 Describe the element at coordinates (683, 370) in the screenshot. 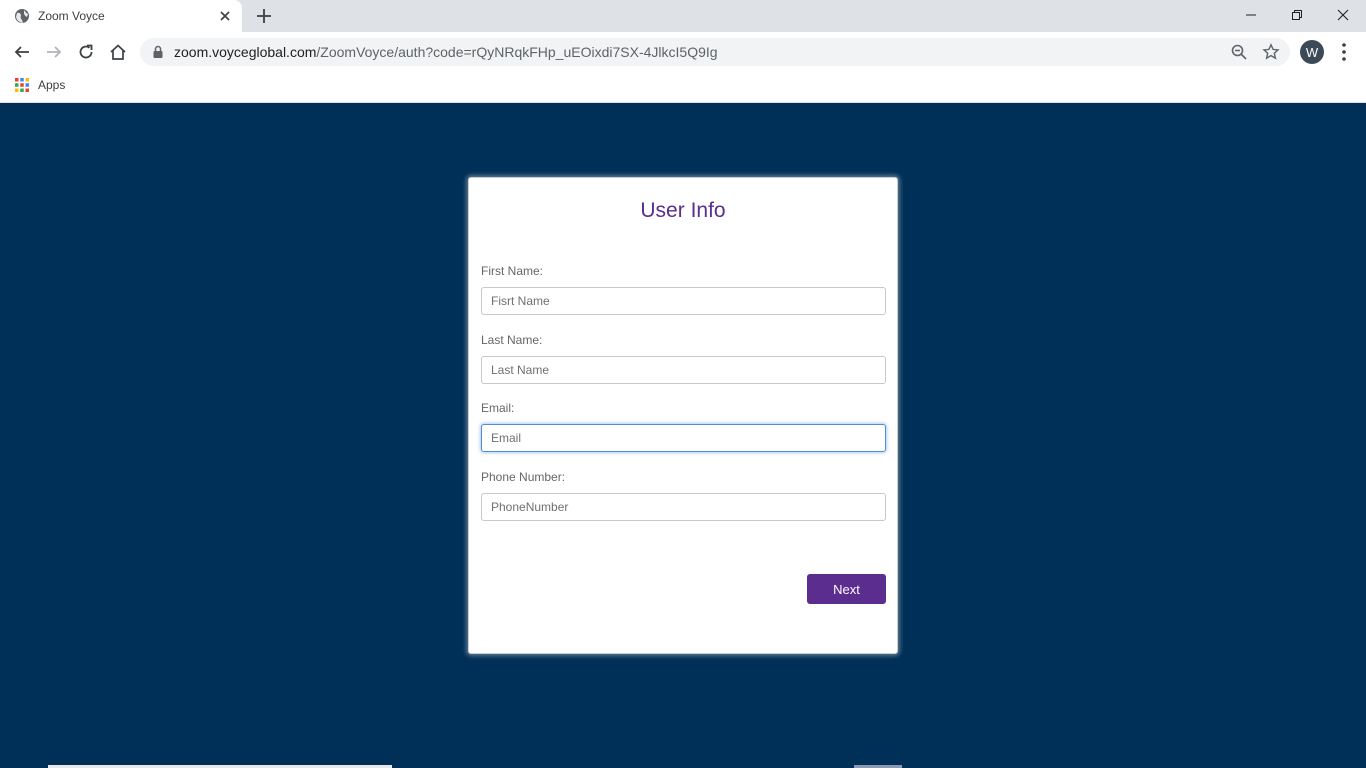

I see `last-name-field` at that location.